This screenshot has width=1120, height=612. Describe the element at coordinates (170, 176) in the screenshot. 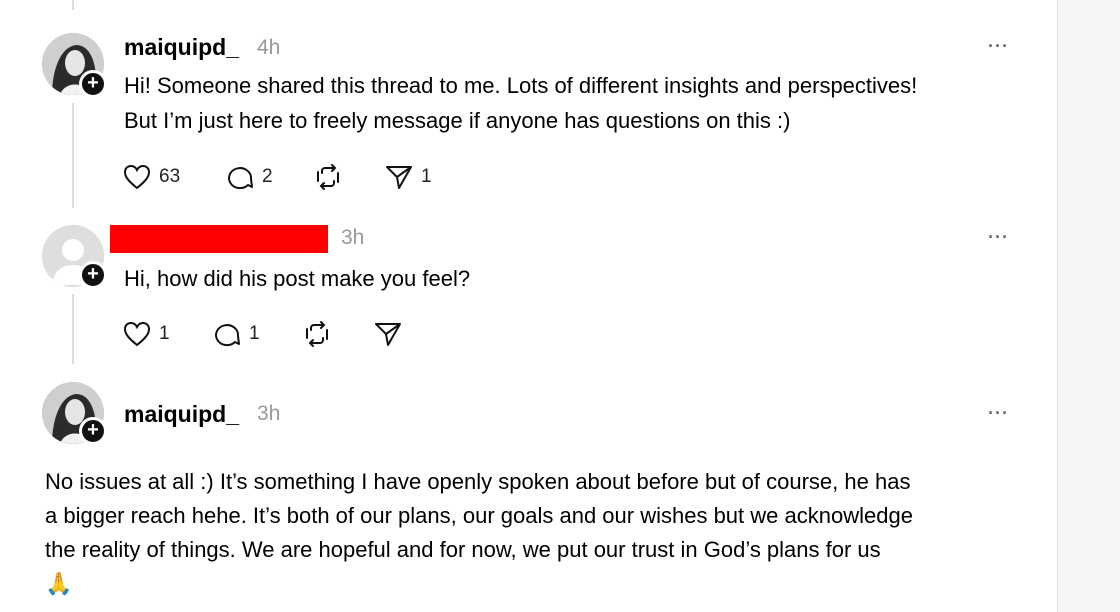

I see `like-count: 63` at that location.